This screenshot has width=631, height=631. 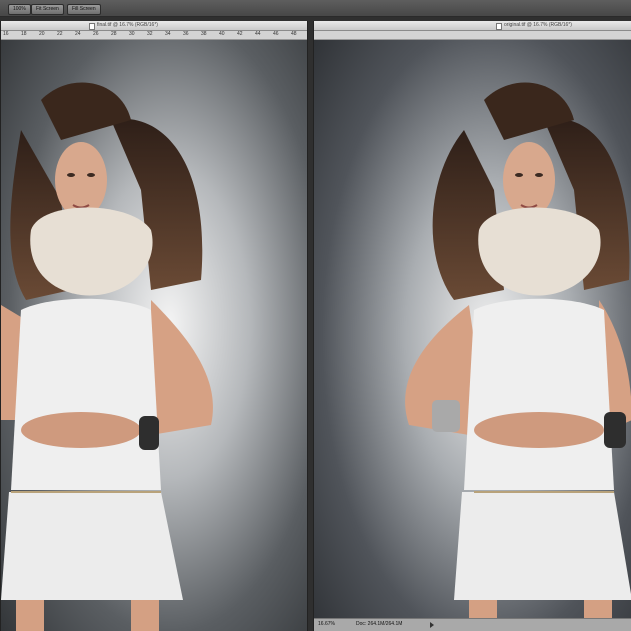 I want to click on ruler-label: 40, so click(x=222, y=34).